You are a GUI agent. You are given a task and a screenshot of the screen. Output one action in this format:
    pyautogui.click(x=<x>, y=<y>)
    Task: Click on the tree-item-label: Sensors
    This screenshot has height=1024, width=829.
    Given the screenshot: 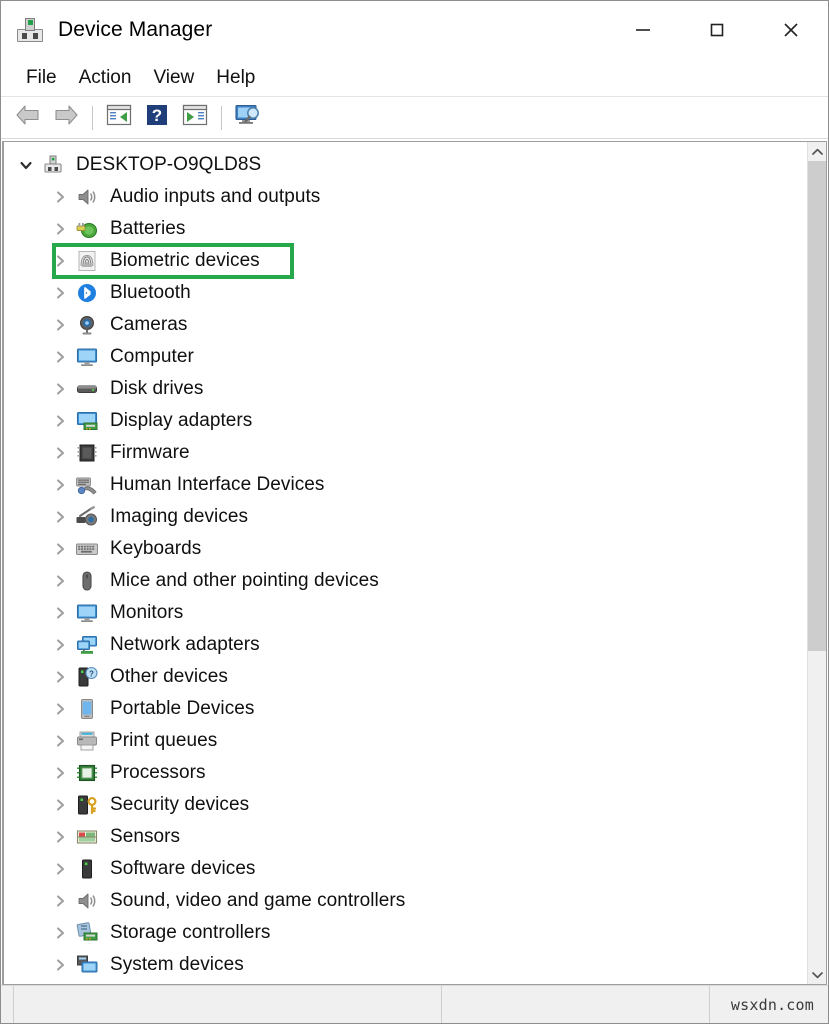 What is the action you would take?
    pyautogui.click(x=145, y=836)
    